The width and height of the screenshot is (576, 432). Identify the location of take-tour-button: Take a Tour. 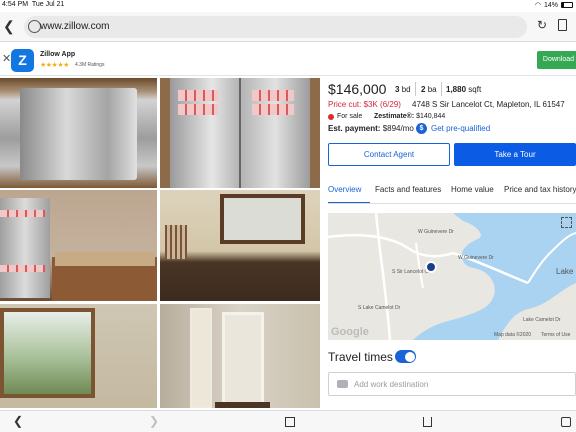
(515, 154).